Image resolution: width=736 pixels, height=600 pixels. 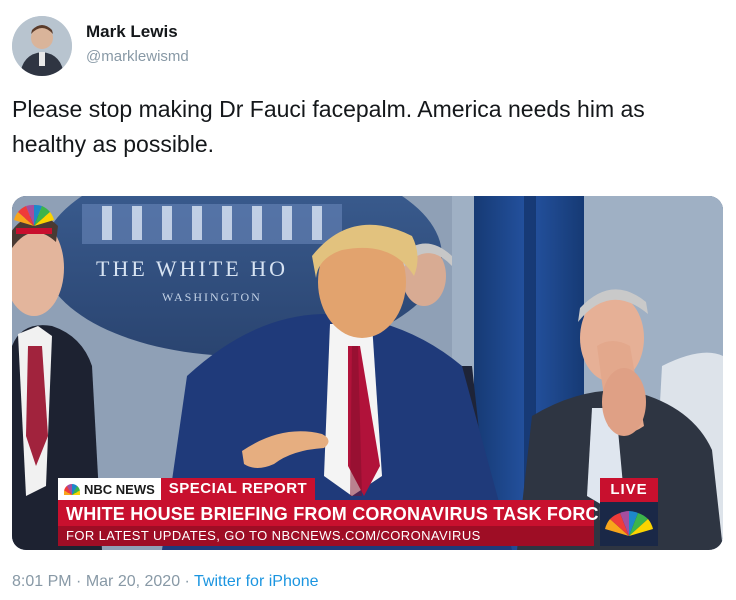 I want to click on special-report-bar: NBC NEWS SPECIAL REPORT, so click(x=187, y=489).